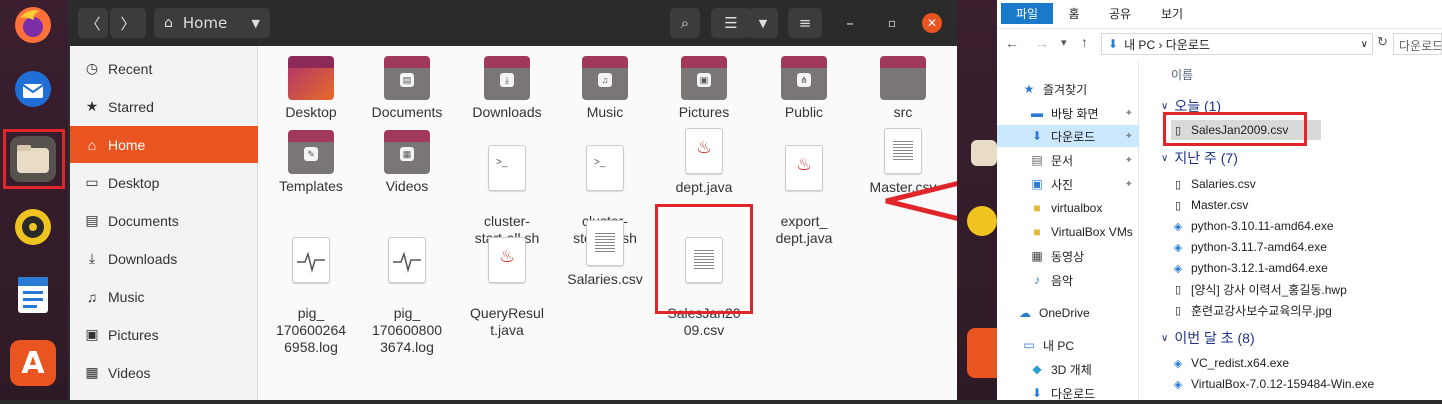 The width and height of the screenshot is (1442, 404). What do you see at coordinates (1027, 13) in the screenshot?
I see `tab-file: 파일` at bounding box center [1027, 13].